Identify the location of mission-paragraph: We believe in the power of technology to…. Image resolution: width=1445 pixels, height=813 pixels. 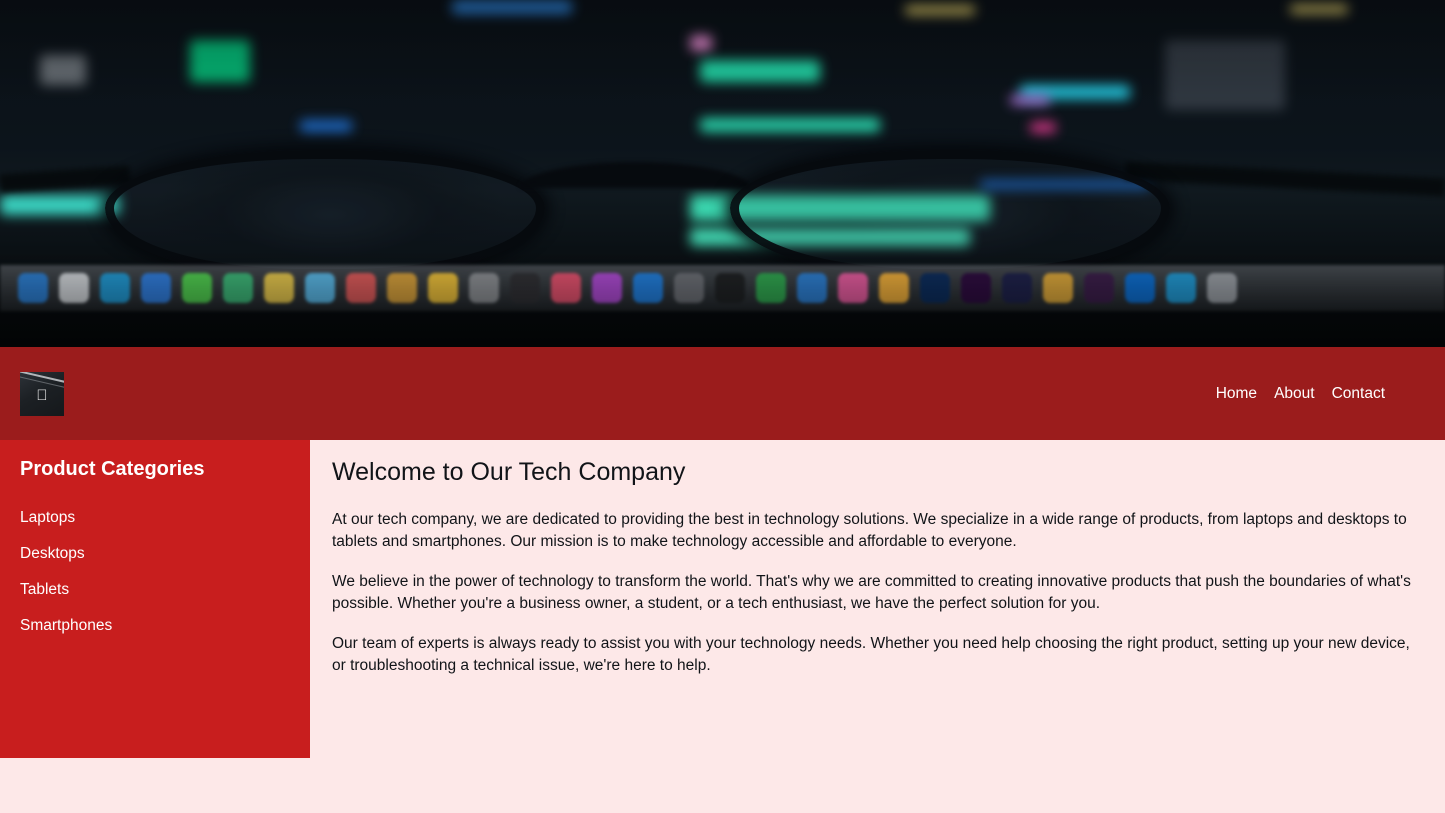
(871, 592).